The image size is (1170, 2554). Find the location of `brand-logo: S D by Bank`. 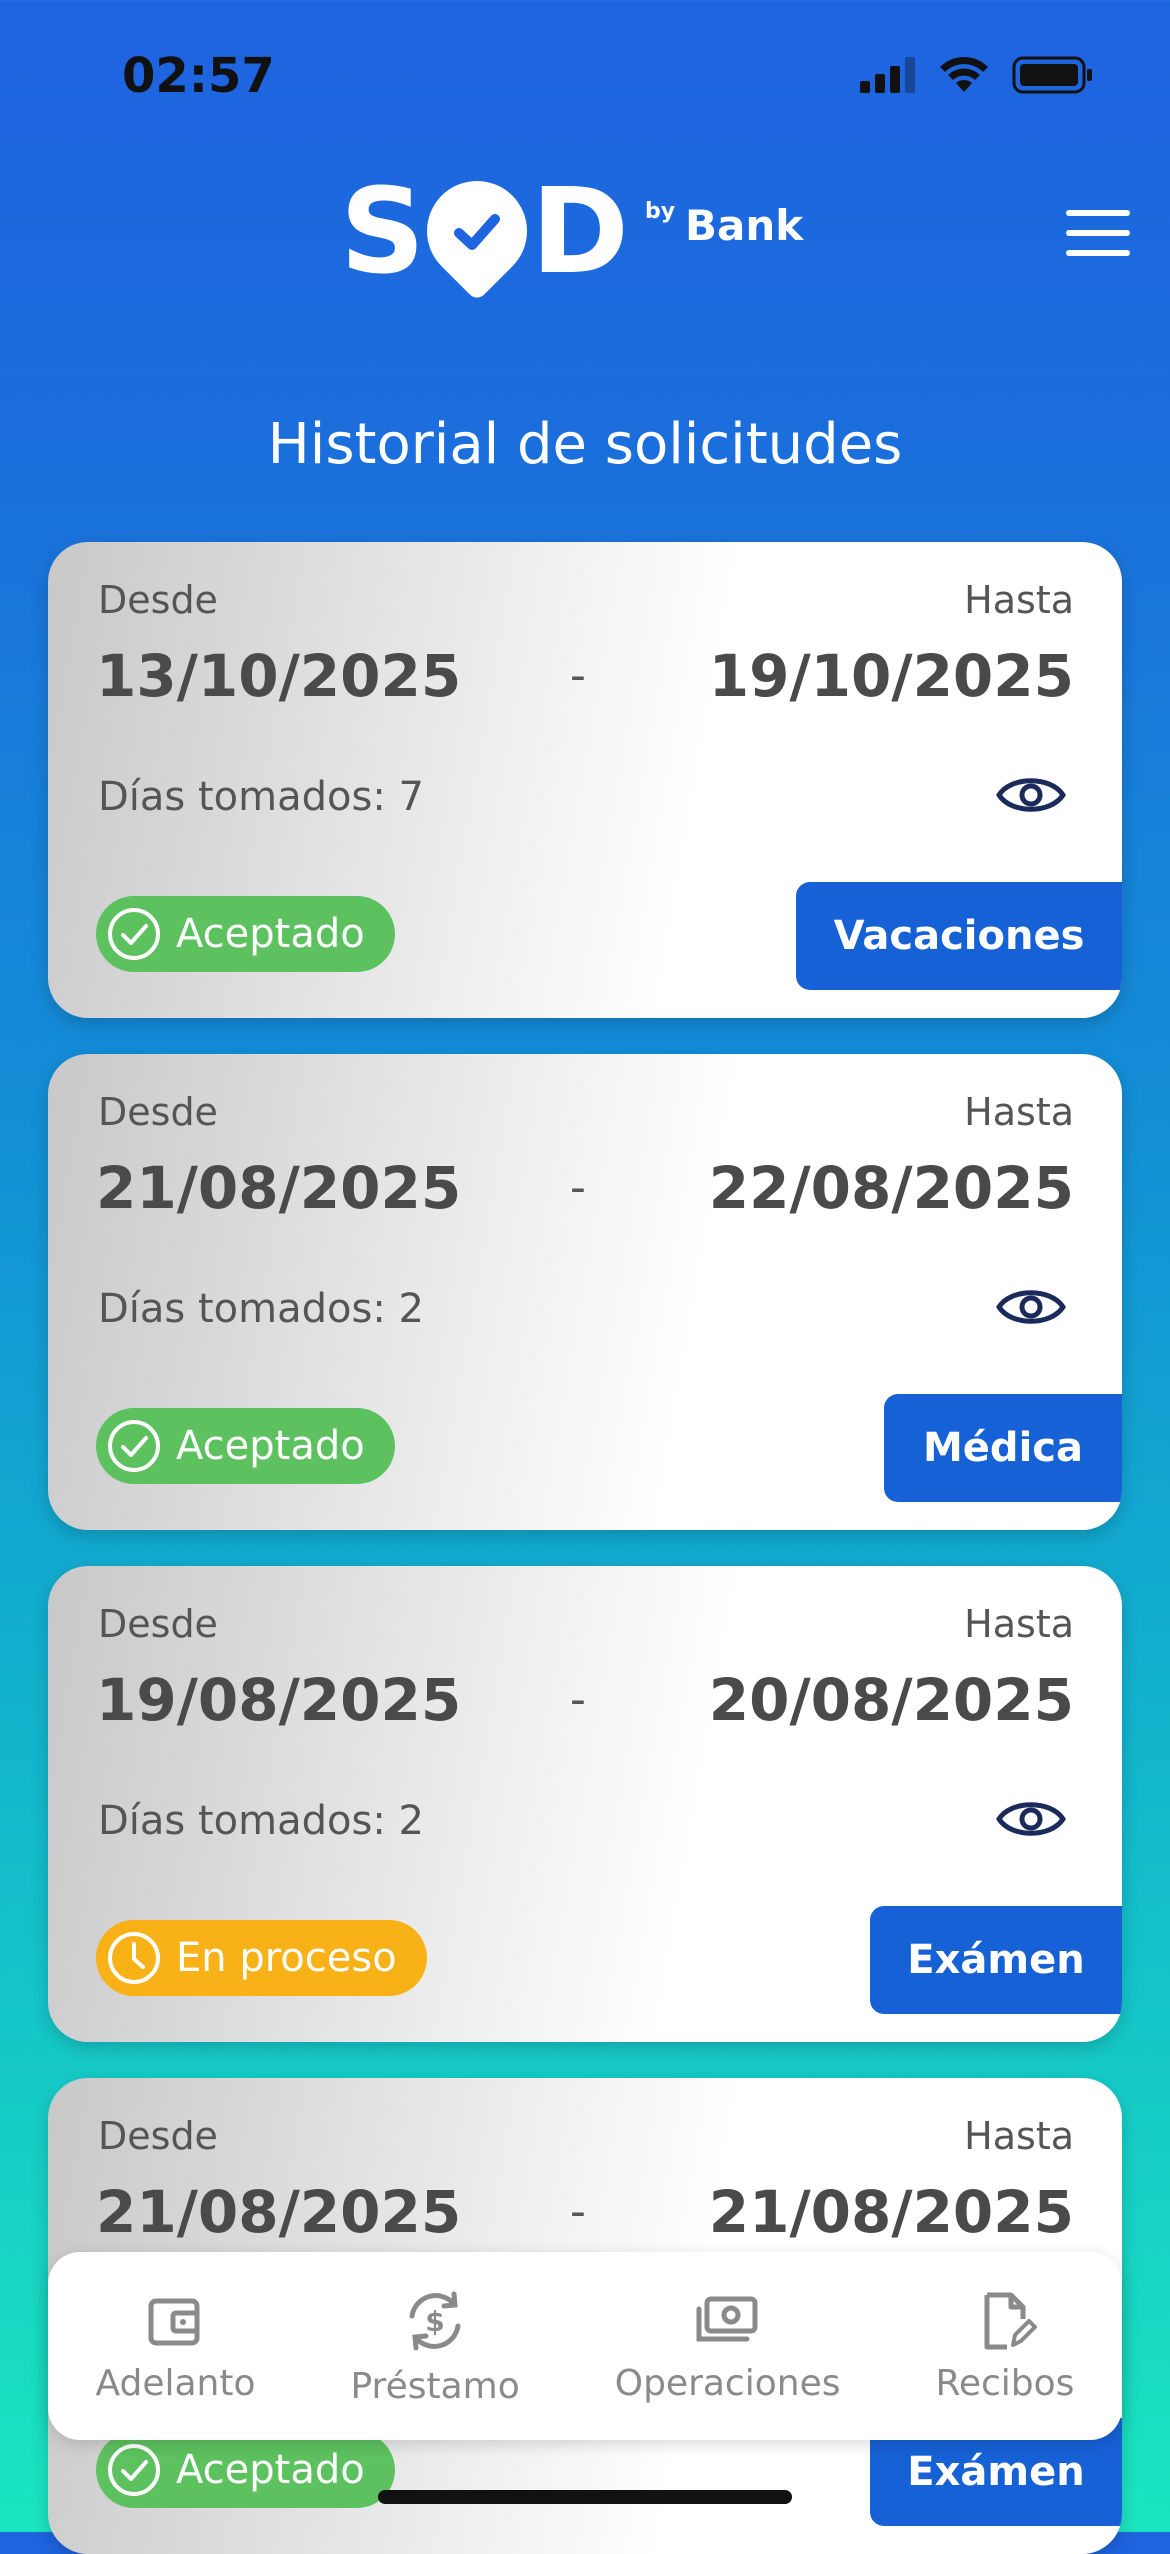

brand-logo: S D by Bank is located at coordinates (572, 231).